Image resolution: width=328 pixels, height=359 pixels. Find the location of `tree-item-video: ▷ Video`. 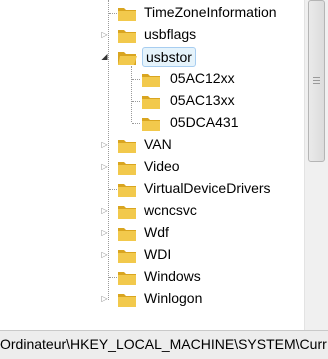

tree-item-video: ▷ Video is located at coordinates (152, 167).